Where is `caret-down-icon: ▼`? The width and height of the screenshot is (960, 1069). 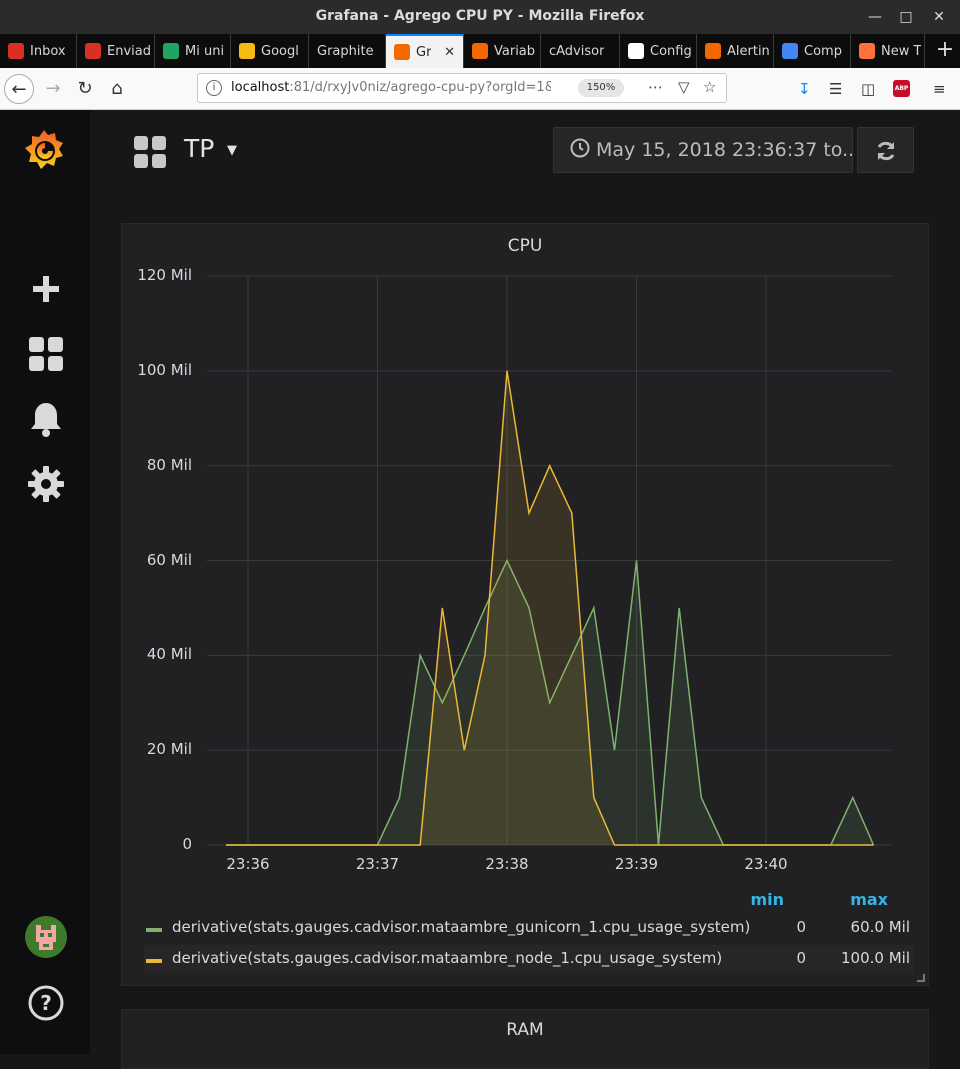
caret-down-icon: ▼ is located at coordinates (232, 150).